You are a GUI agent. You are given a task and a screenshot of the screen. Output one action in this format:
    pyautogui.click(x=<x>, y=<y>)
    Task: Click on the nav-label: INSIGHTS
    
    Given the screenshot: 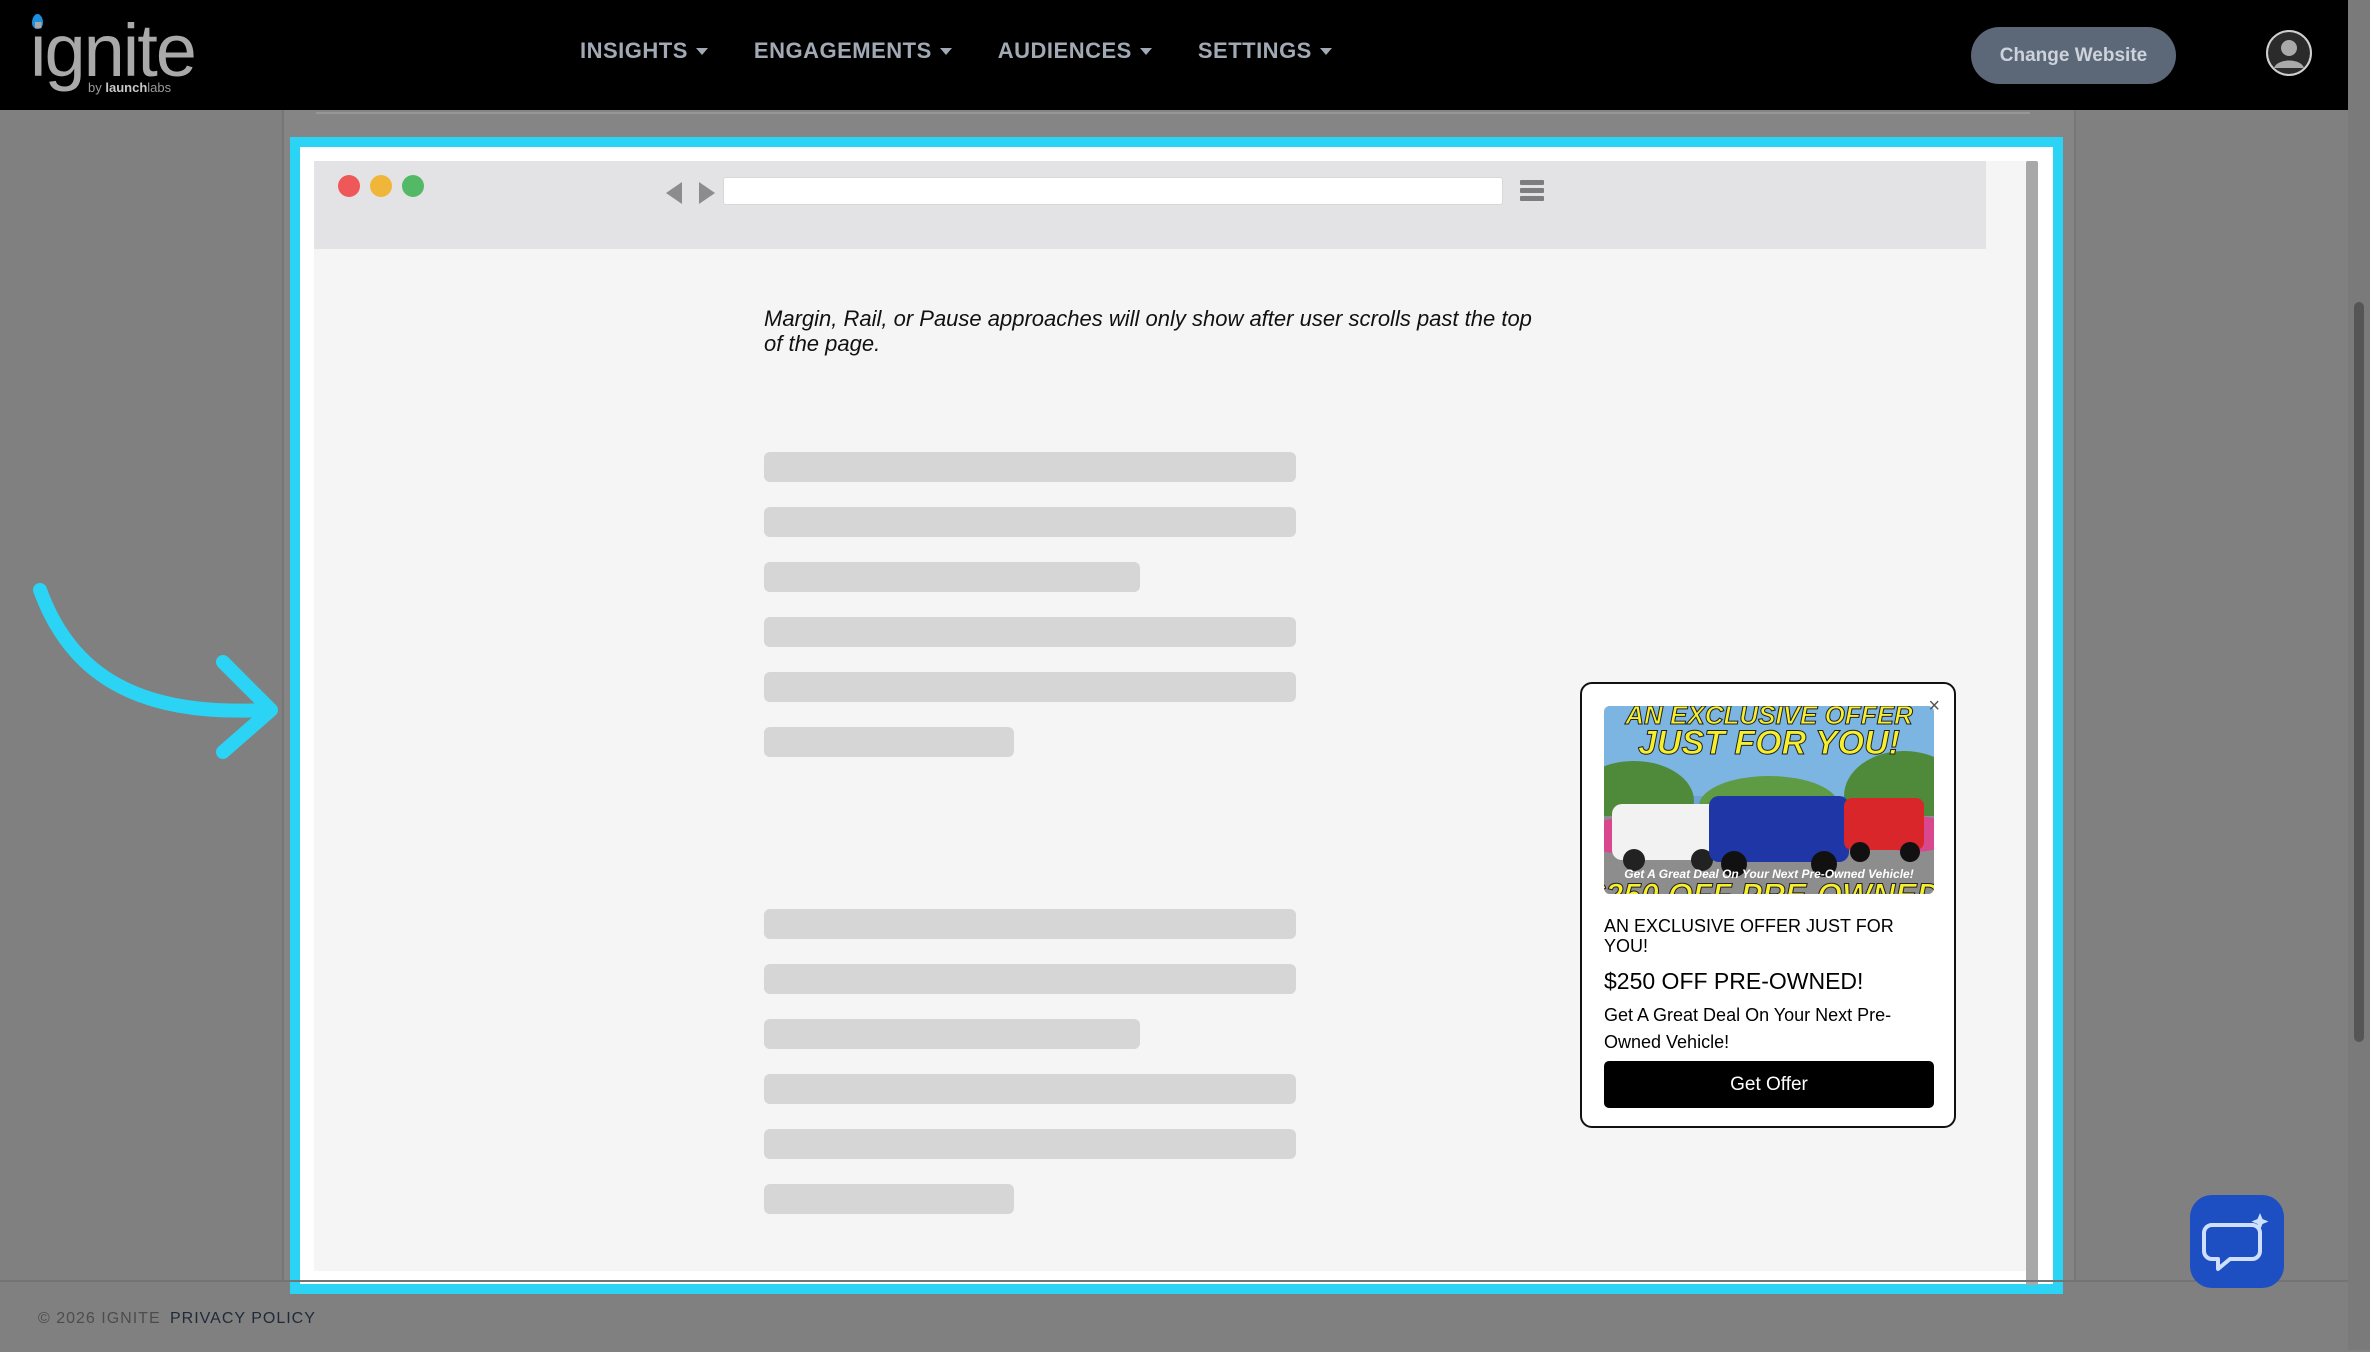 What is the action you would take?
    pyautogui.click(x=634, y=50)
    